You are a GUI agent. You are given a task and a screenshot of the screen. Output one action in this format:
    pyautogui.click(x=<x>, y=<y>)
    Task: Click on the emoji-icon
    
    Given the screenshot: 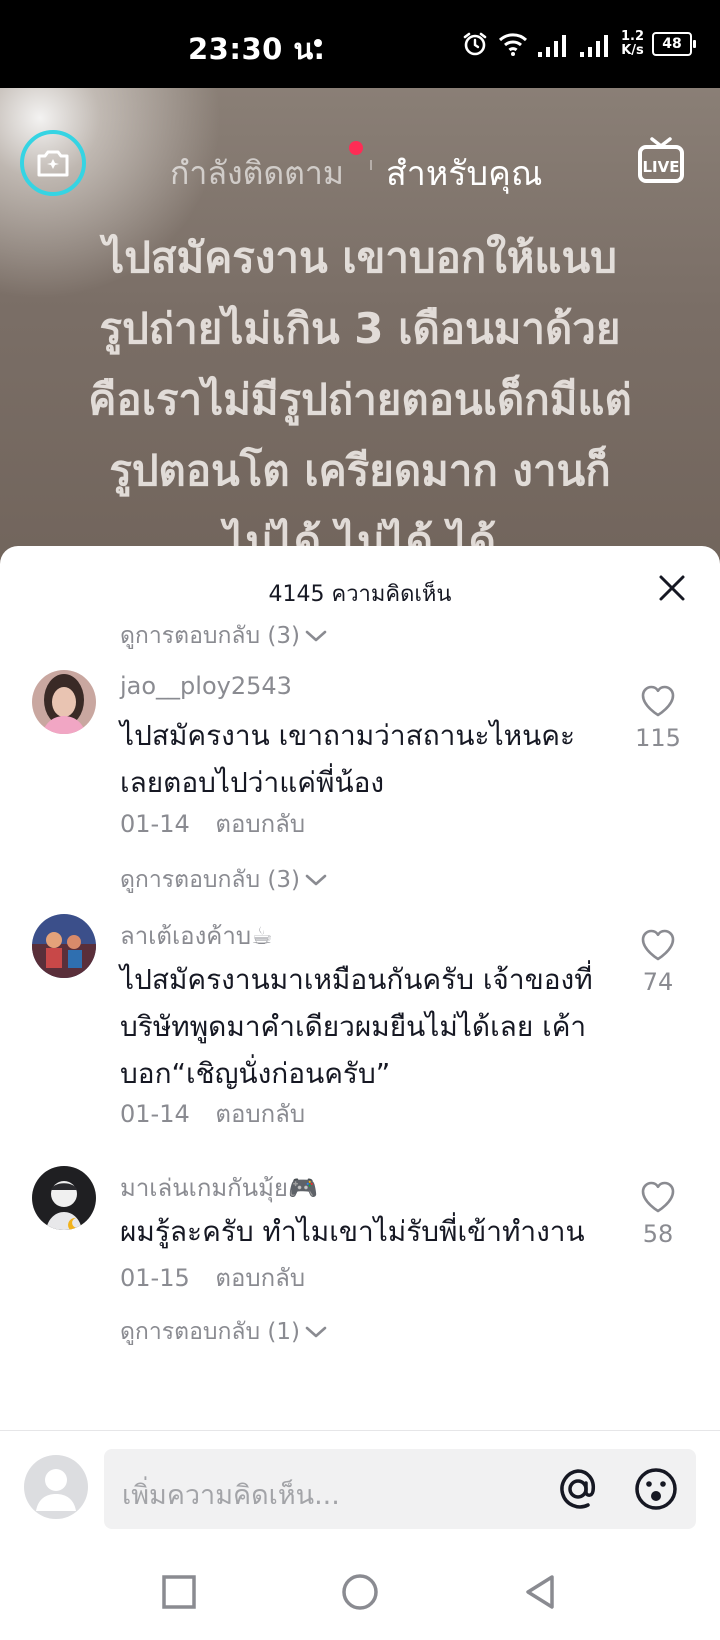 What is the action you would take?
    pyautogui.click(x=656, y=1489)
    